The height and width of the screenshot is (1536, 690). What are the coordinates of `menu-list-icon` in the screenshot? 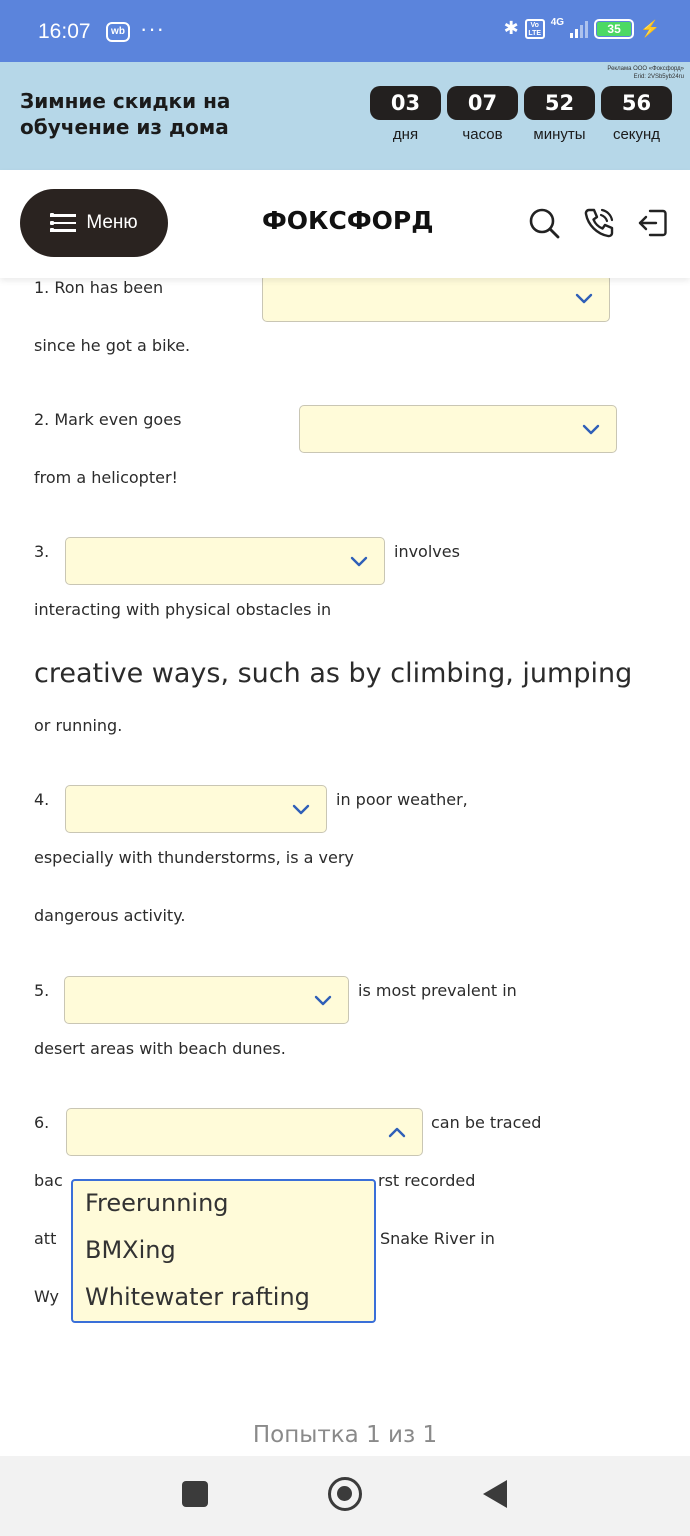 It's located at (63, 222).